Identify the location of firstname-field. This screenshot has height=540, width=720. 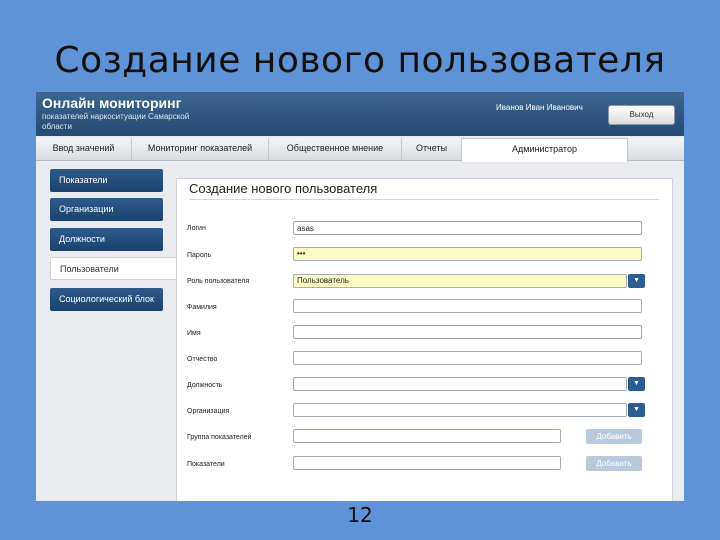
(467, 332).